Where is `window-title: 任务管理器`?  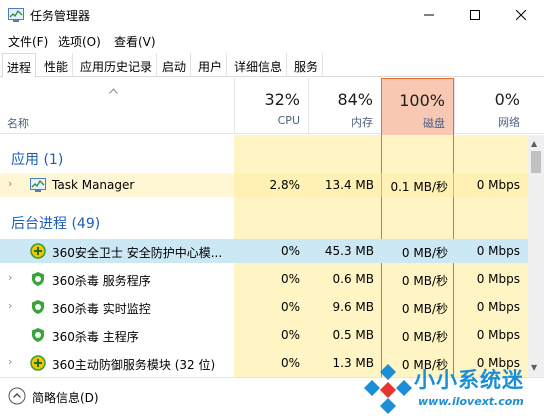
window-title: 任务管理器 is located at coordinates (60, 16).